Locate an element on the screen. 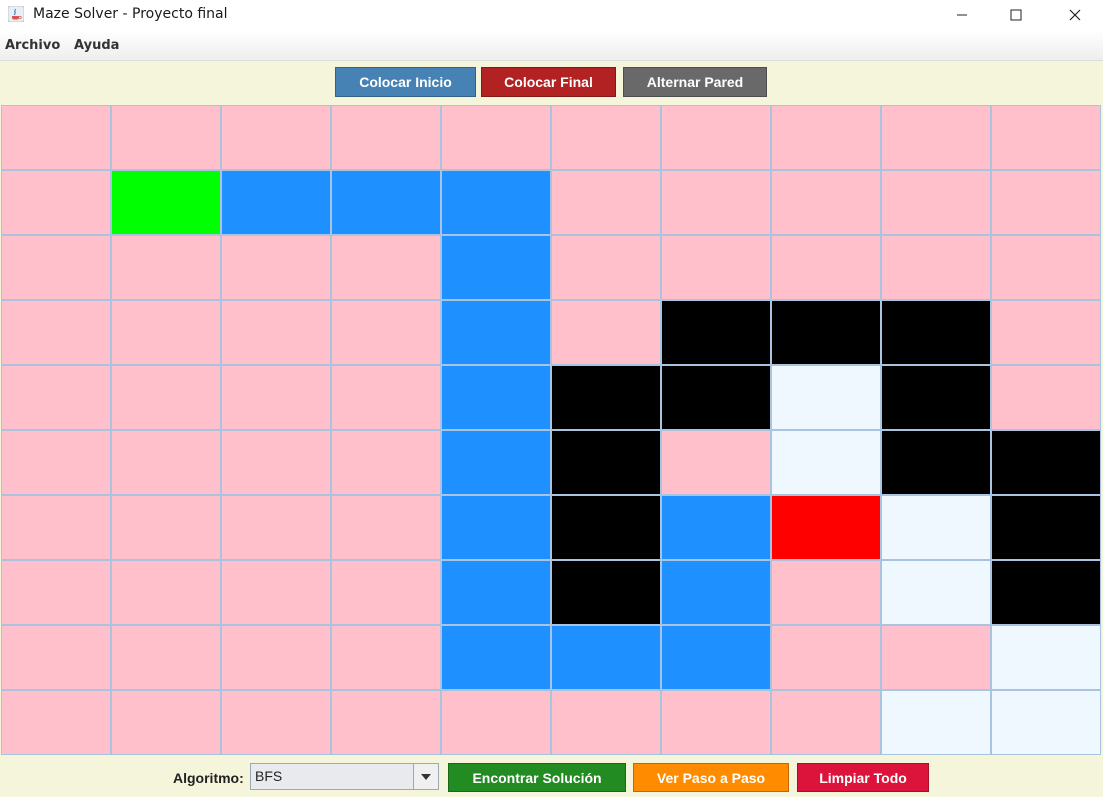 The width and height of the screenshot is (1103, 797). maze-cell-end is located at coordinates (826, 527).